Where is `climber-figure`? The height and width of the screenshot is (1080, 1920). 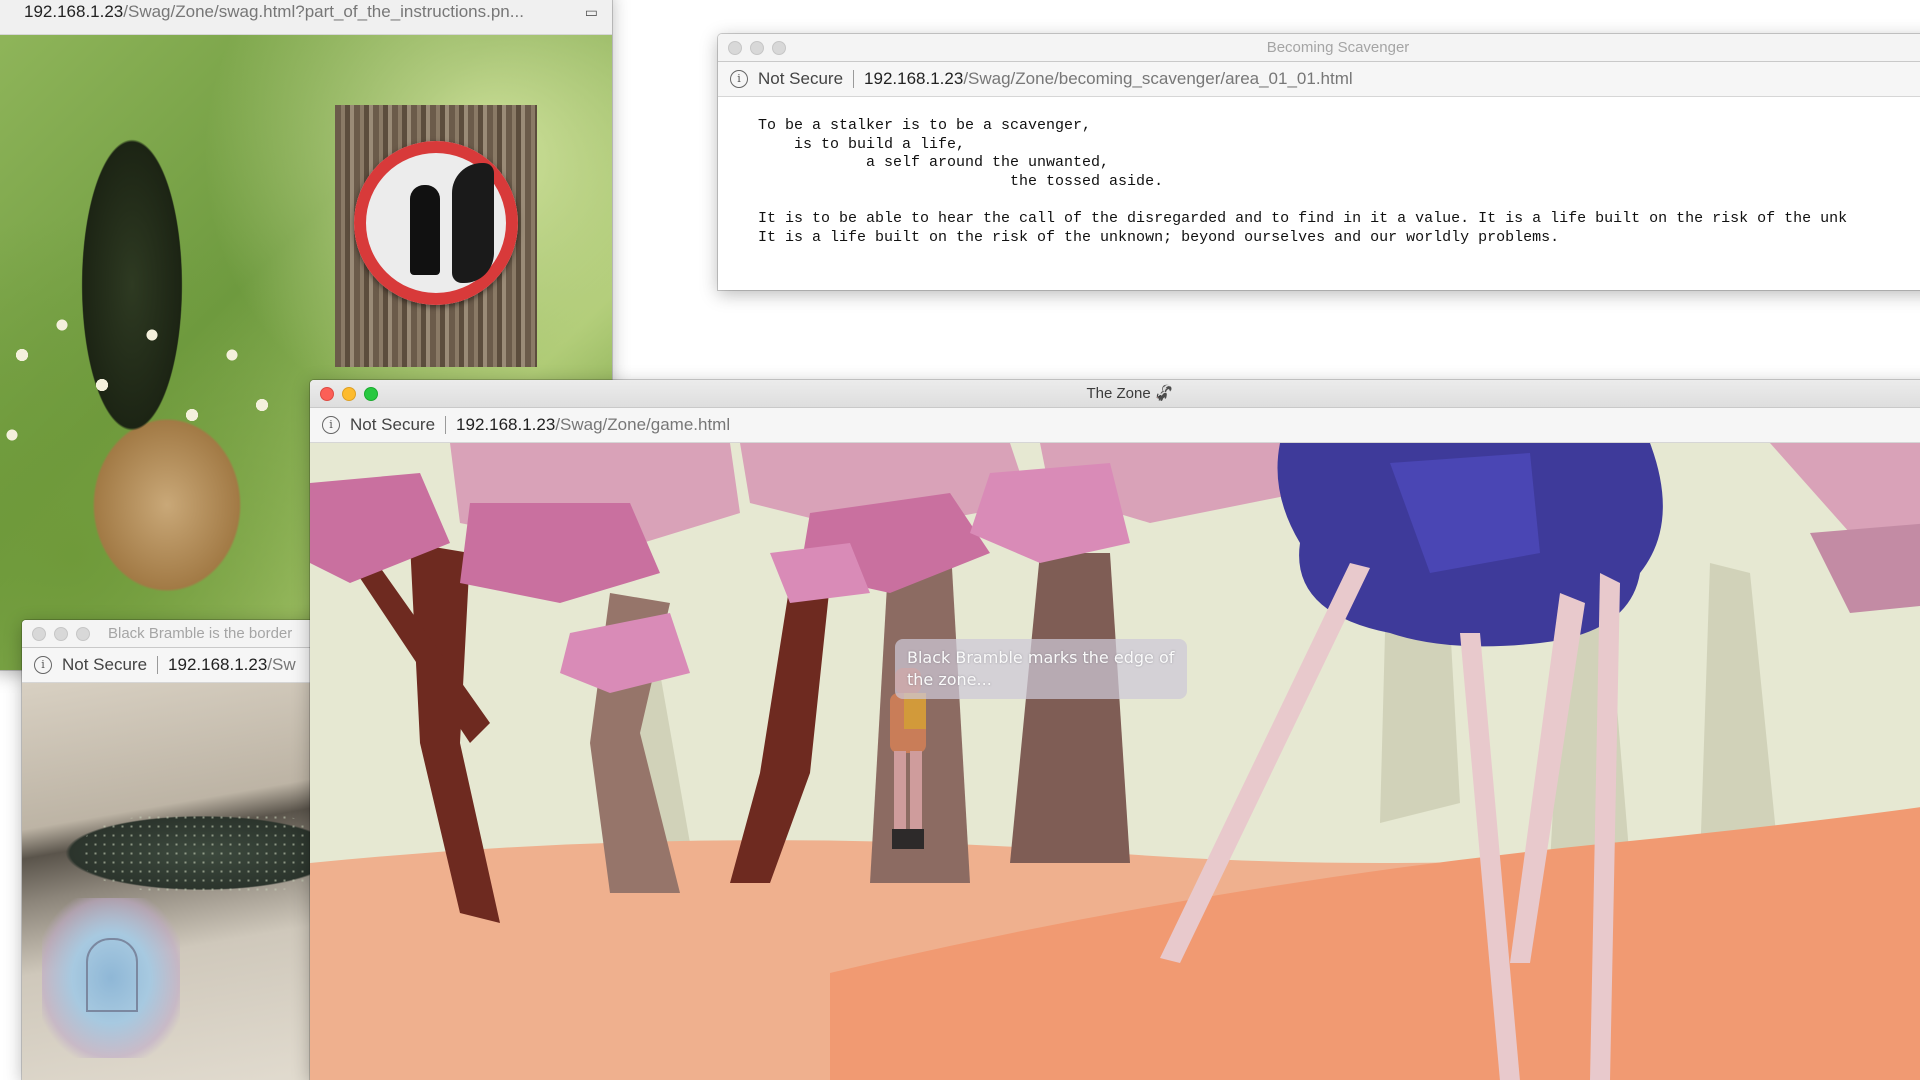
climber-figure is located at coordinates (425, 230).